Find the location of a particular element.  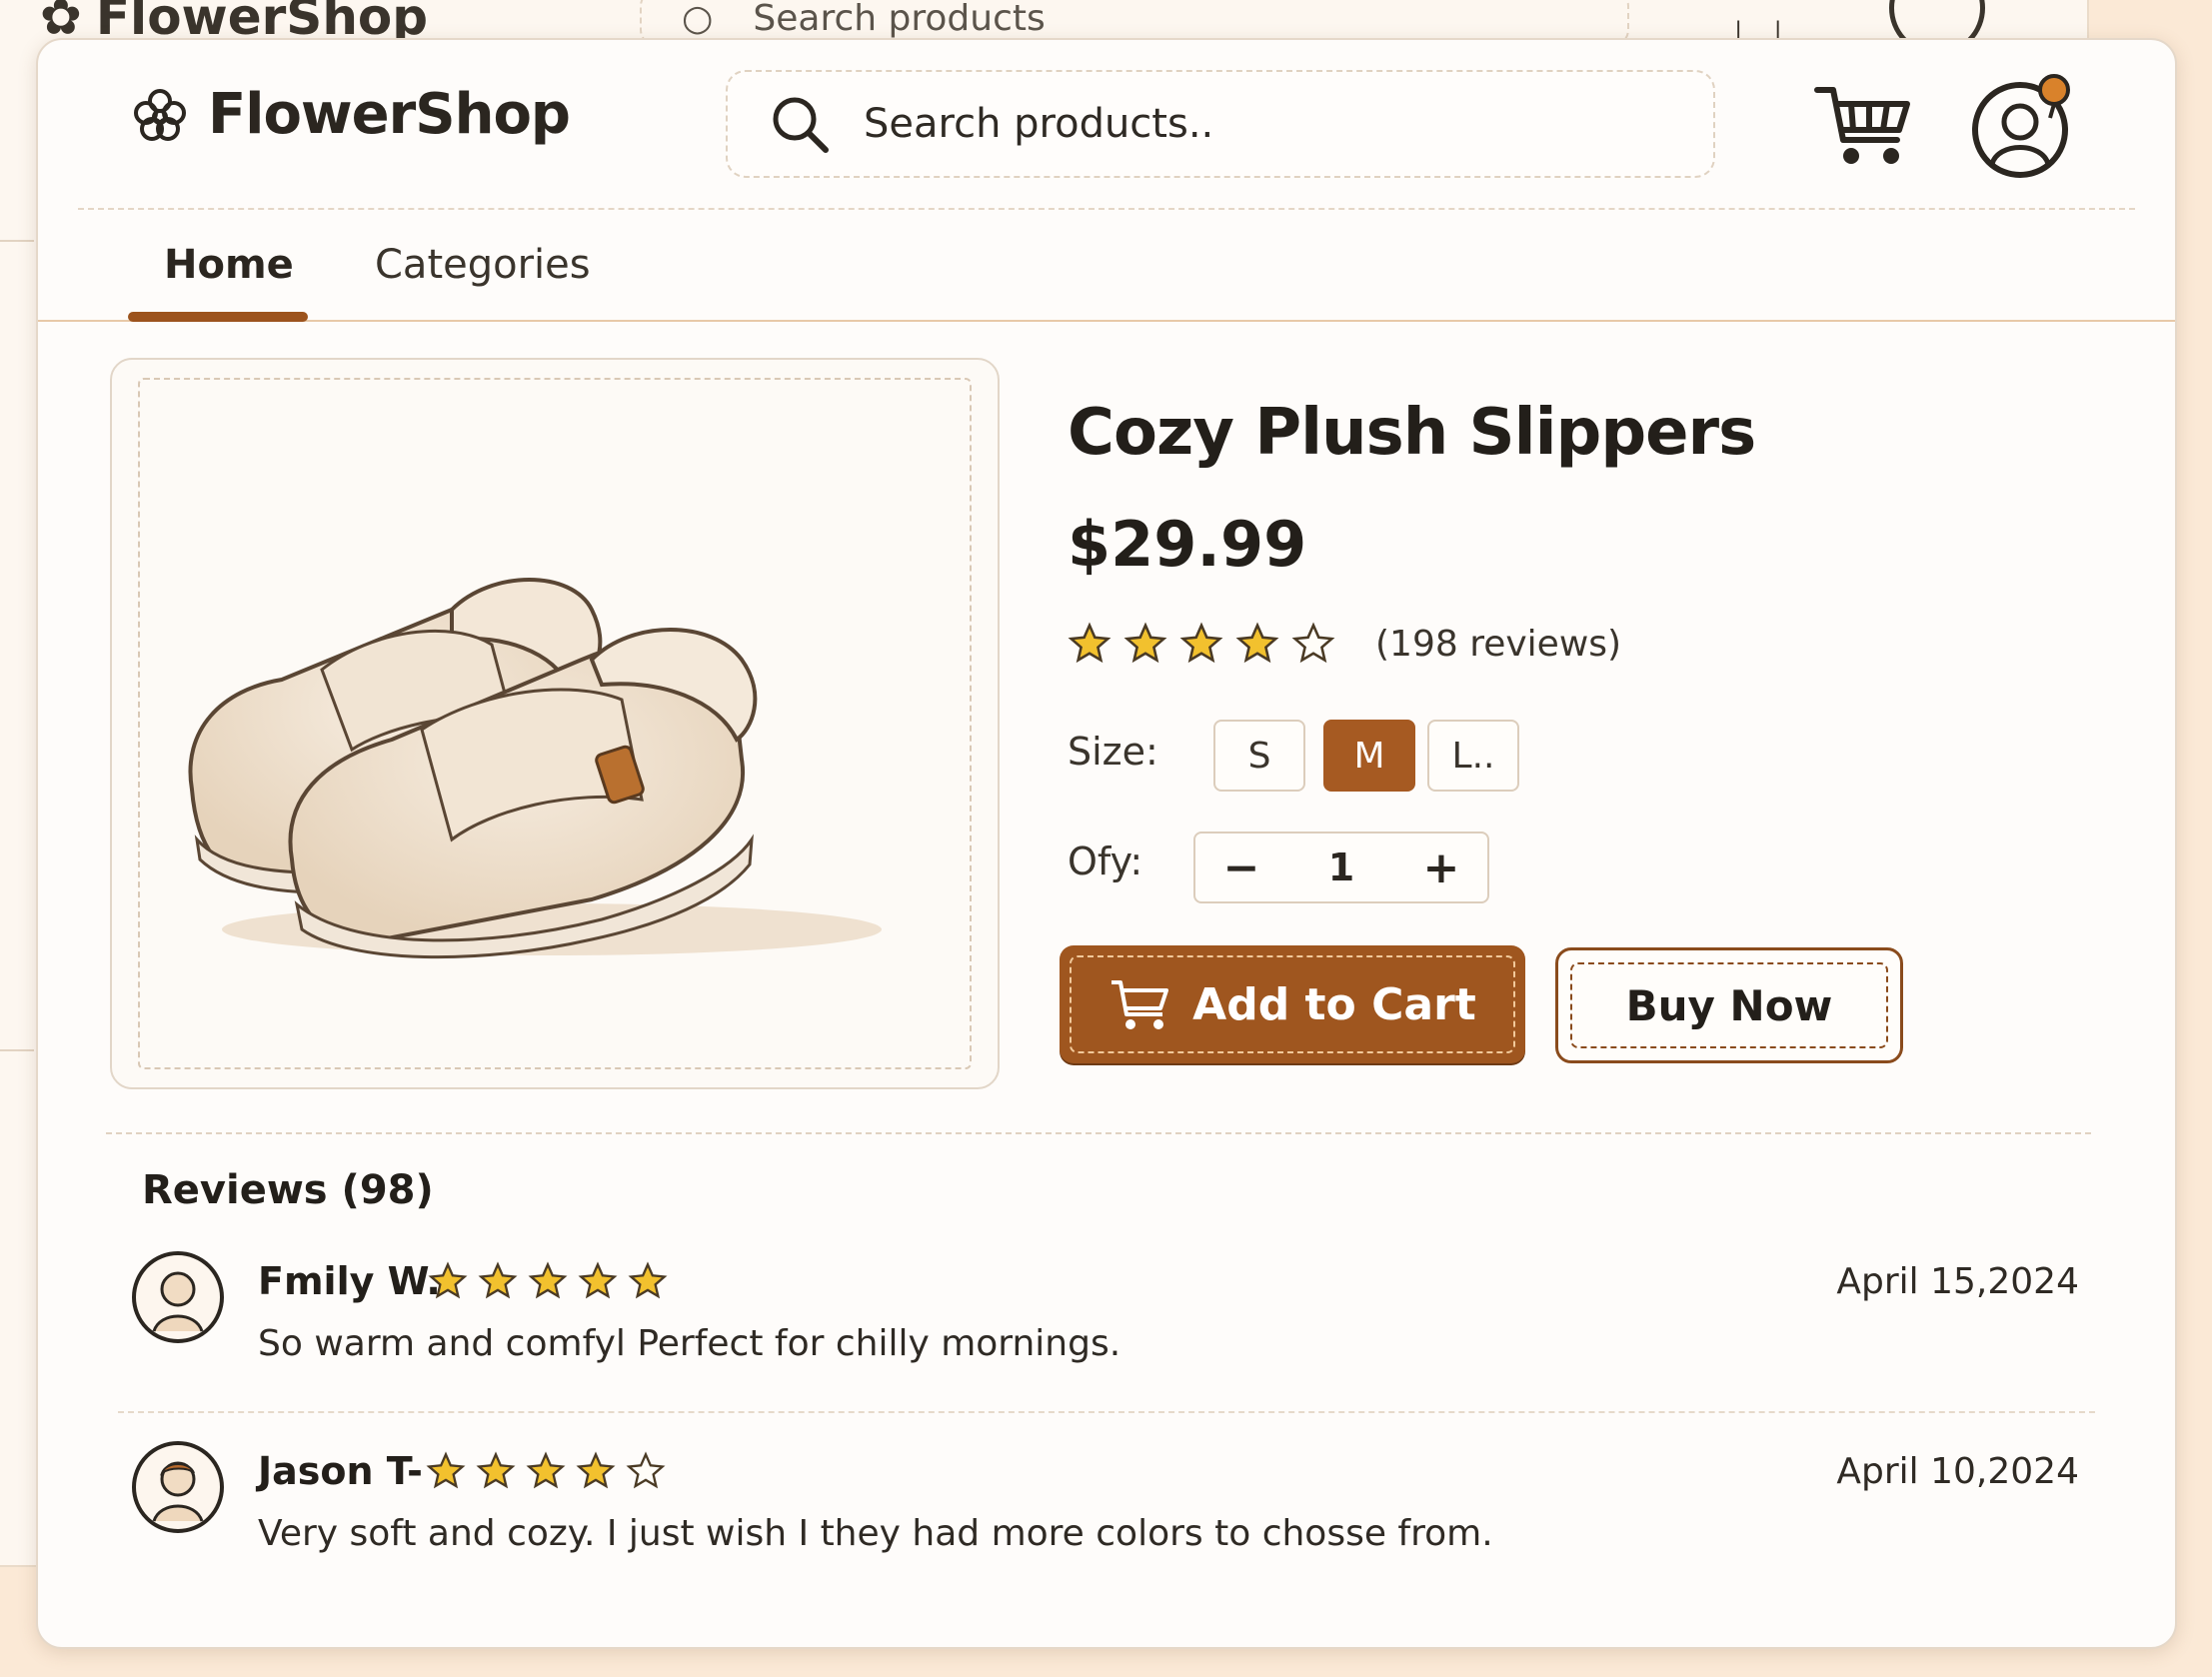

quantity-label: Ofy: is located at coordinates (1105, 861).